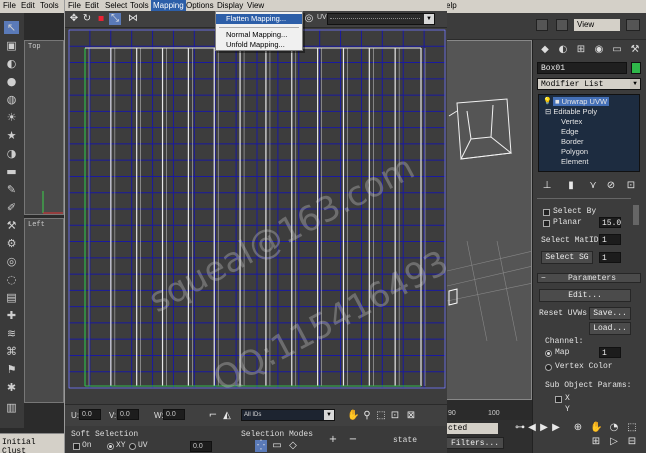  I want to click on soft-selection-on-checkbox, so click(76, 446).